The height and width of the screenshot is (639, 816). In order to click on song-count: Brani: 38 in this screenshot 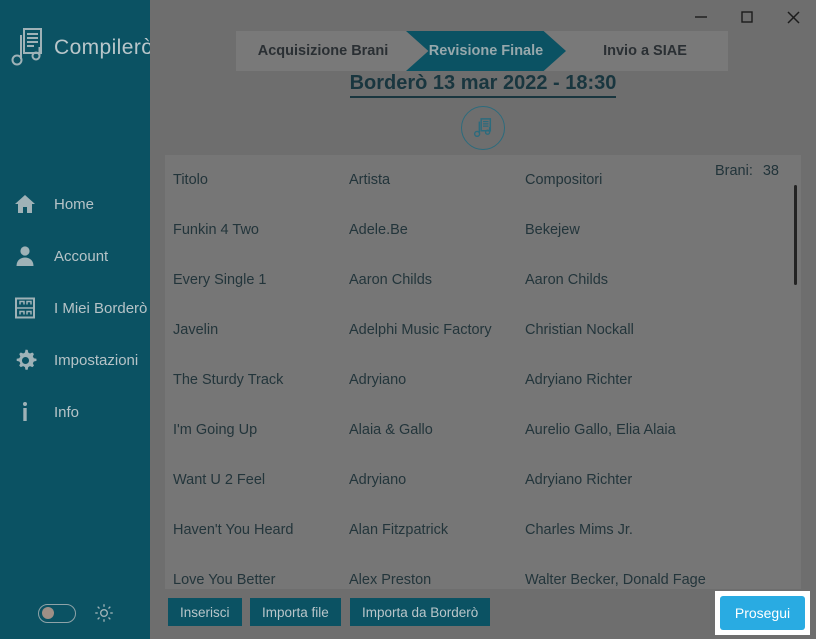, I will do `click(747, 171)`.